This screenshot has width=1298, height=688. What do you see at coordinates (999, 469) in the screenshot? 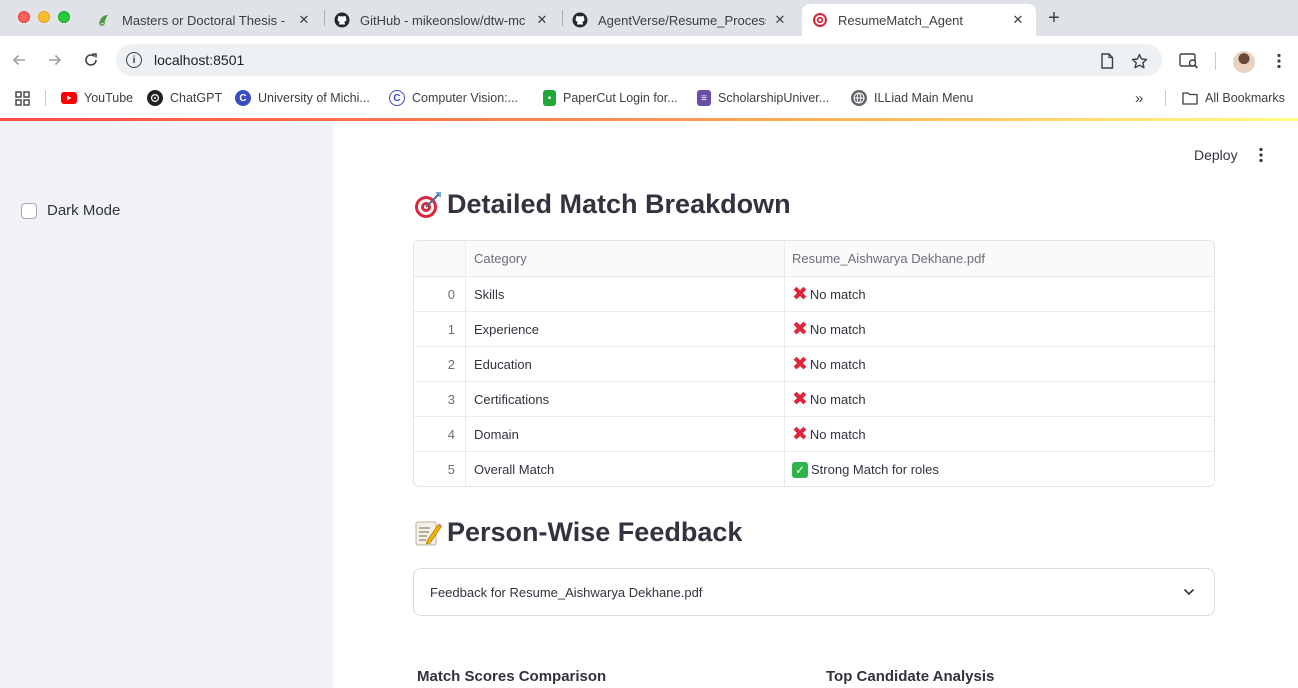
I see `row-result: ✓ Strong Match for roles` at bounding box center [999, 469].